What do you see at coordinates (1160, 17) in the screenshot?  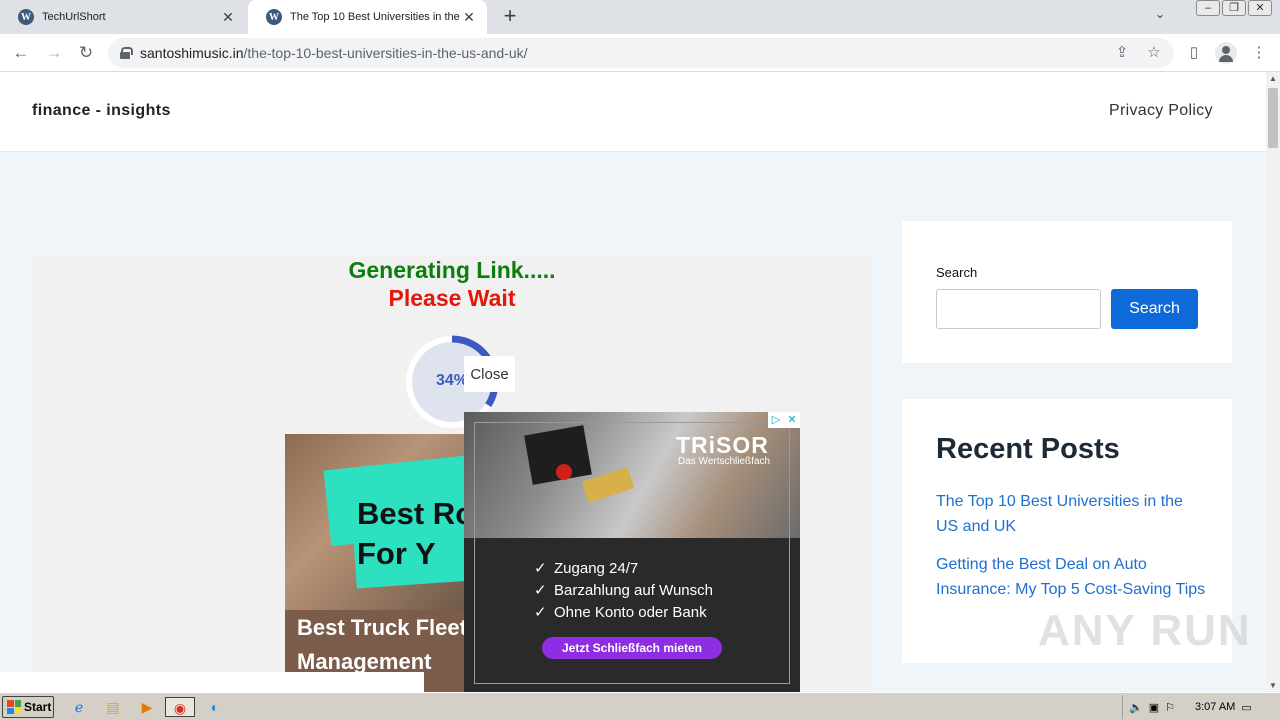 I see `tab-search-chevron-icon: ⌄` at bounding box center [1160, 17].